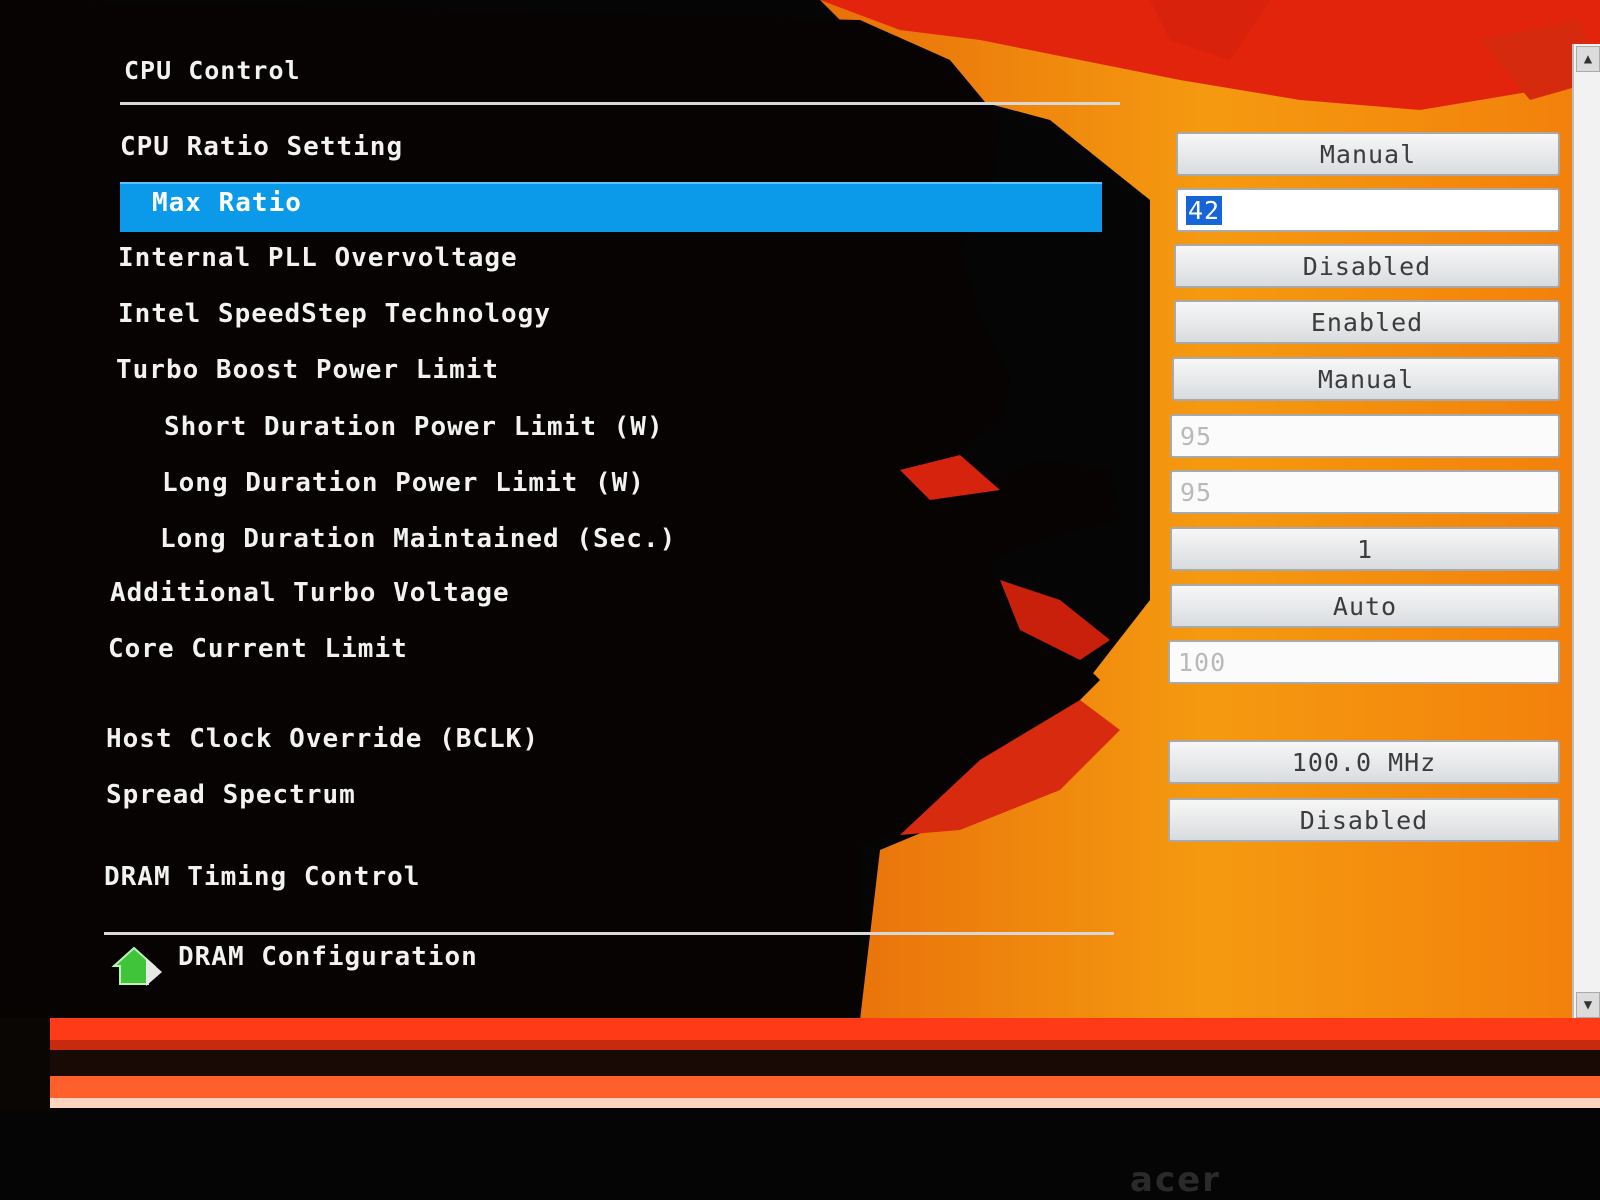 This screenshot has width=1600, height=1200. Describe the element at coordinates (800, 1063) in the screenshot. I see `bottom-decorative-band` at that location.